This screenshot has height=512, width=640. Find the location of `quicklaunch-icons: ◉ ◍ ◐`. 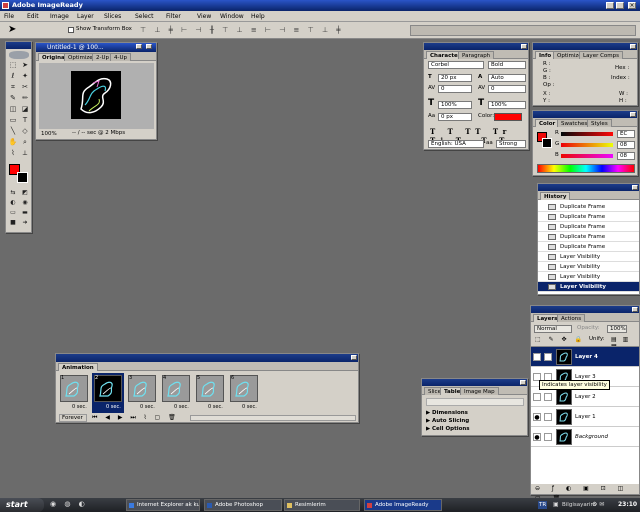

quicklaunch-icons: ◉ ◍ ◐ is located at coordinates (69, 504).